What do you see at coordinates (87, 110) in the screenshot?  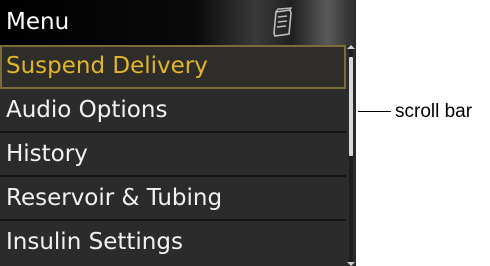 I see `menu-item-label: Audio Options` at bounding box center [87, 110].